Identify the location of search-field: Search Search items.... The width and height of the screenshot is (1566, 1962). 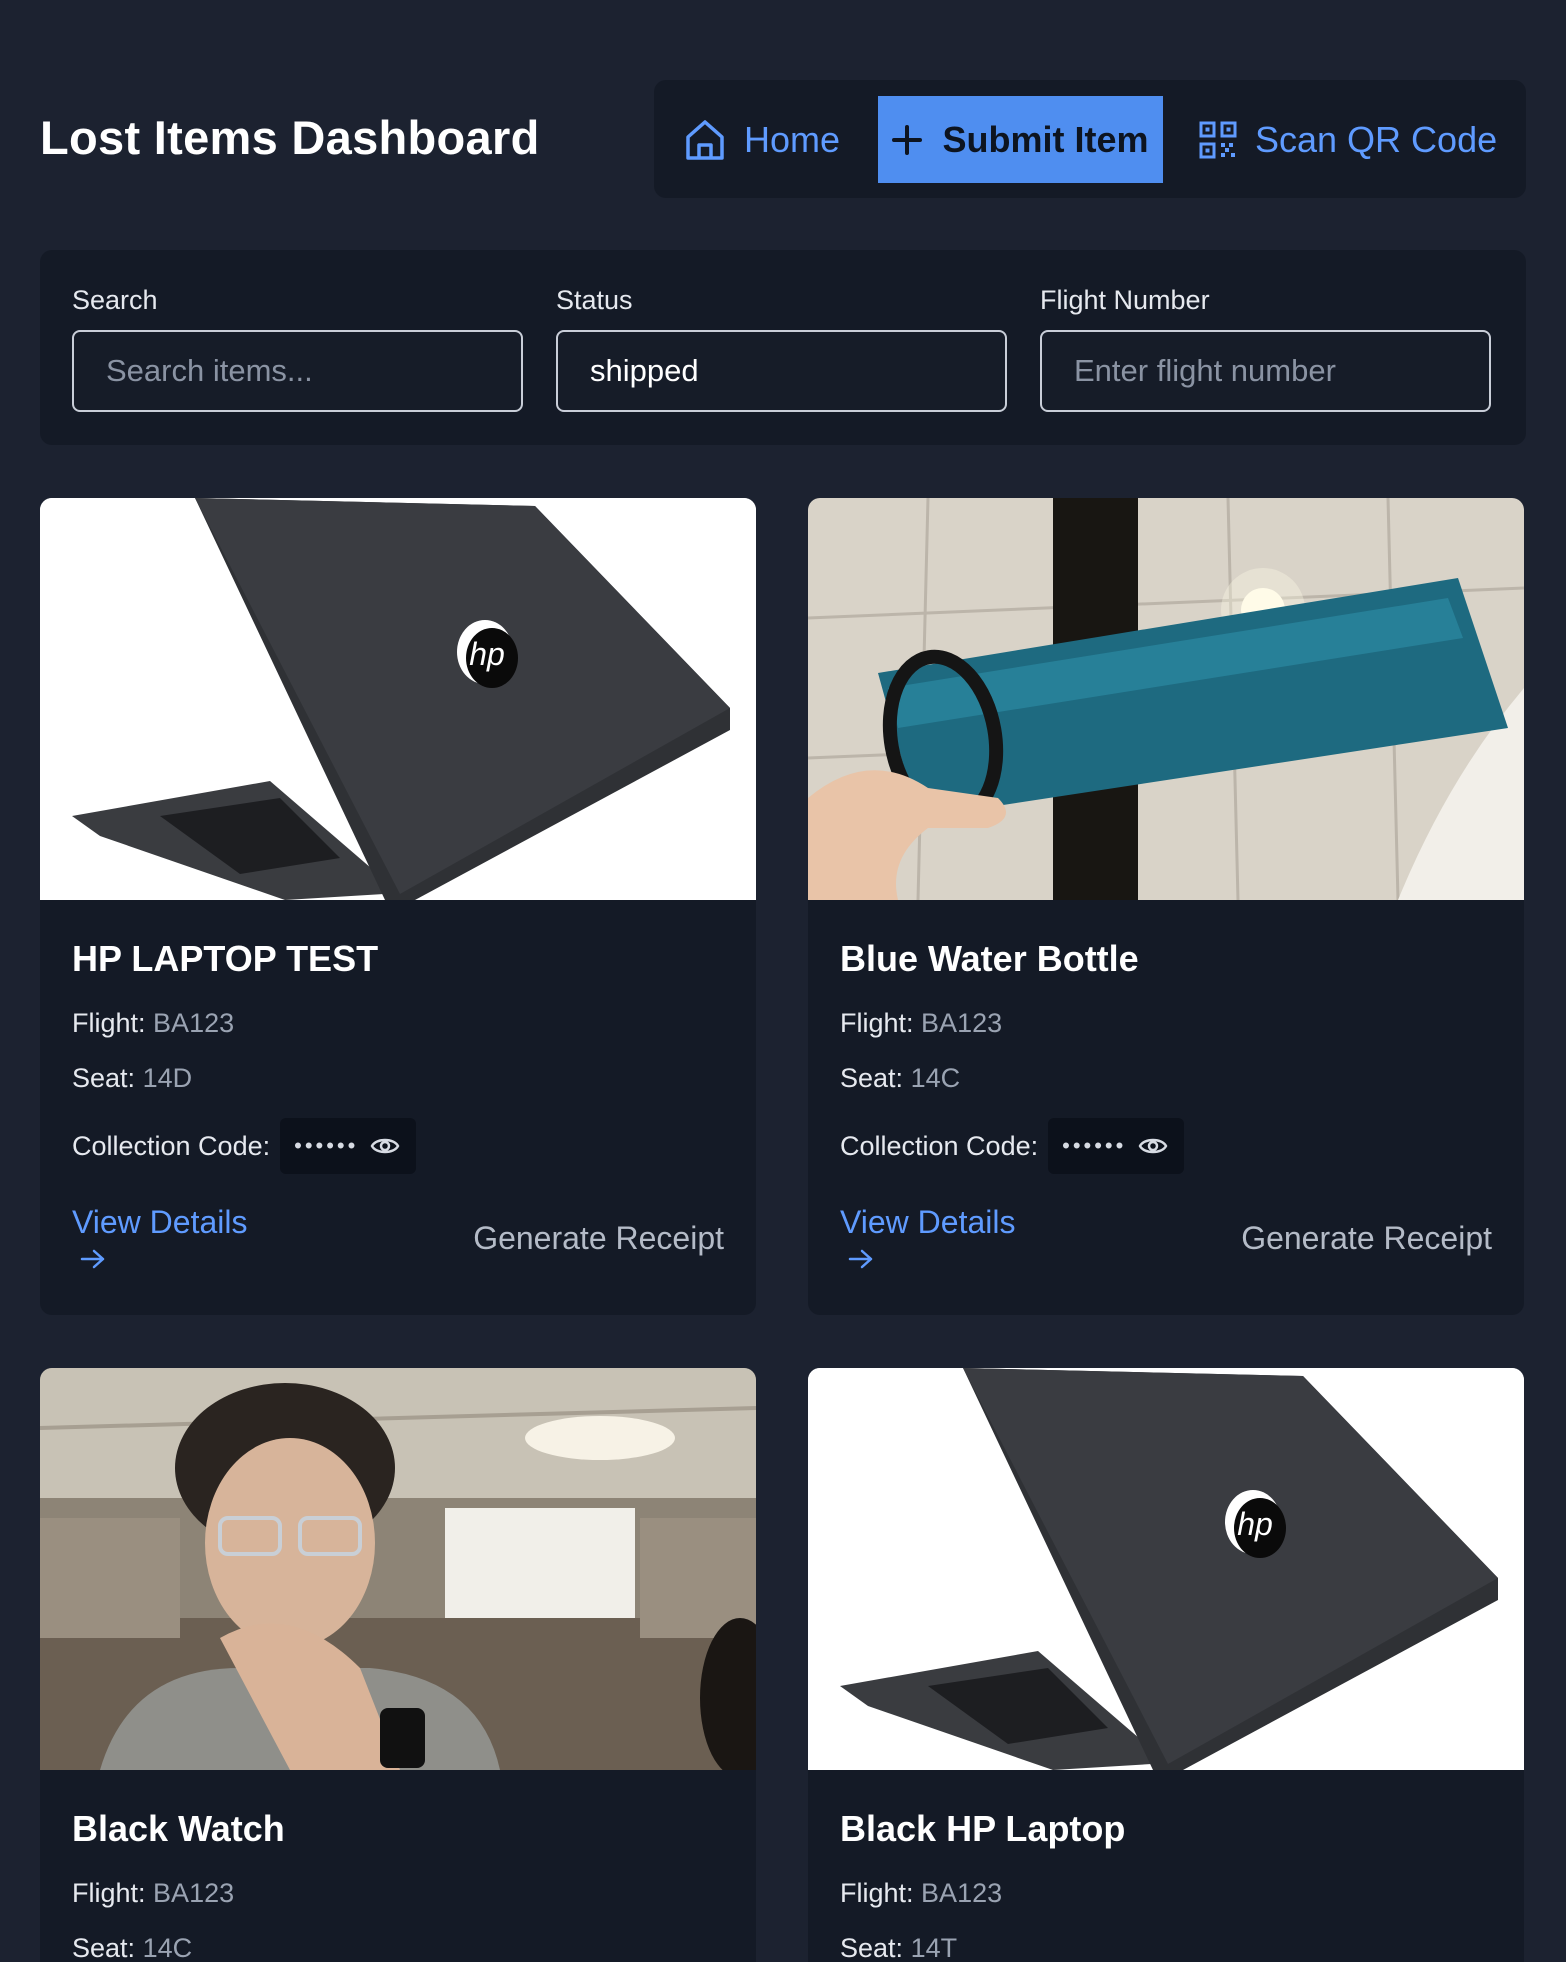
(297, 348).